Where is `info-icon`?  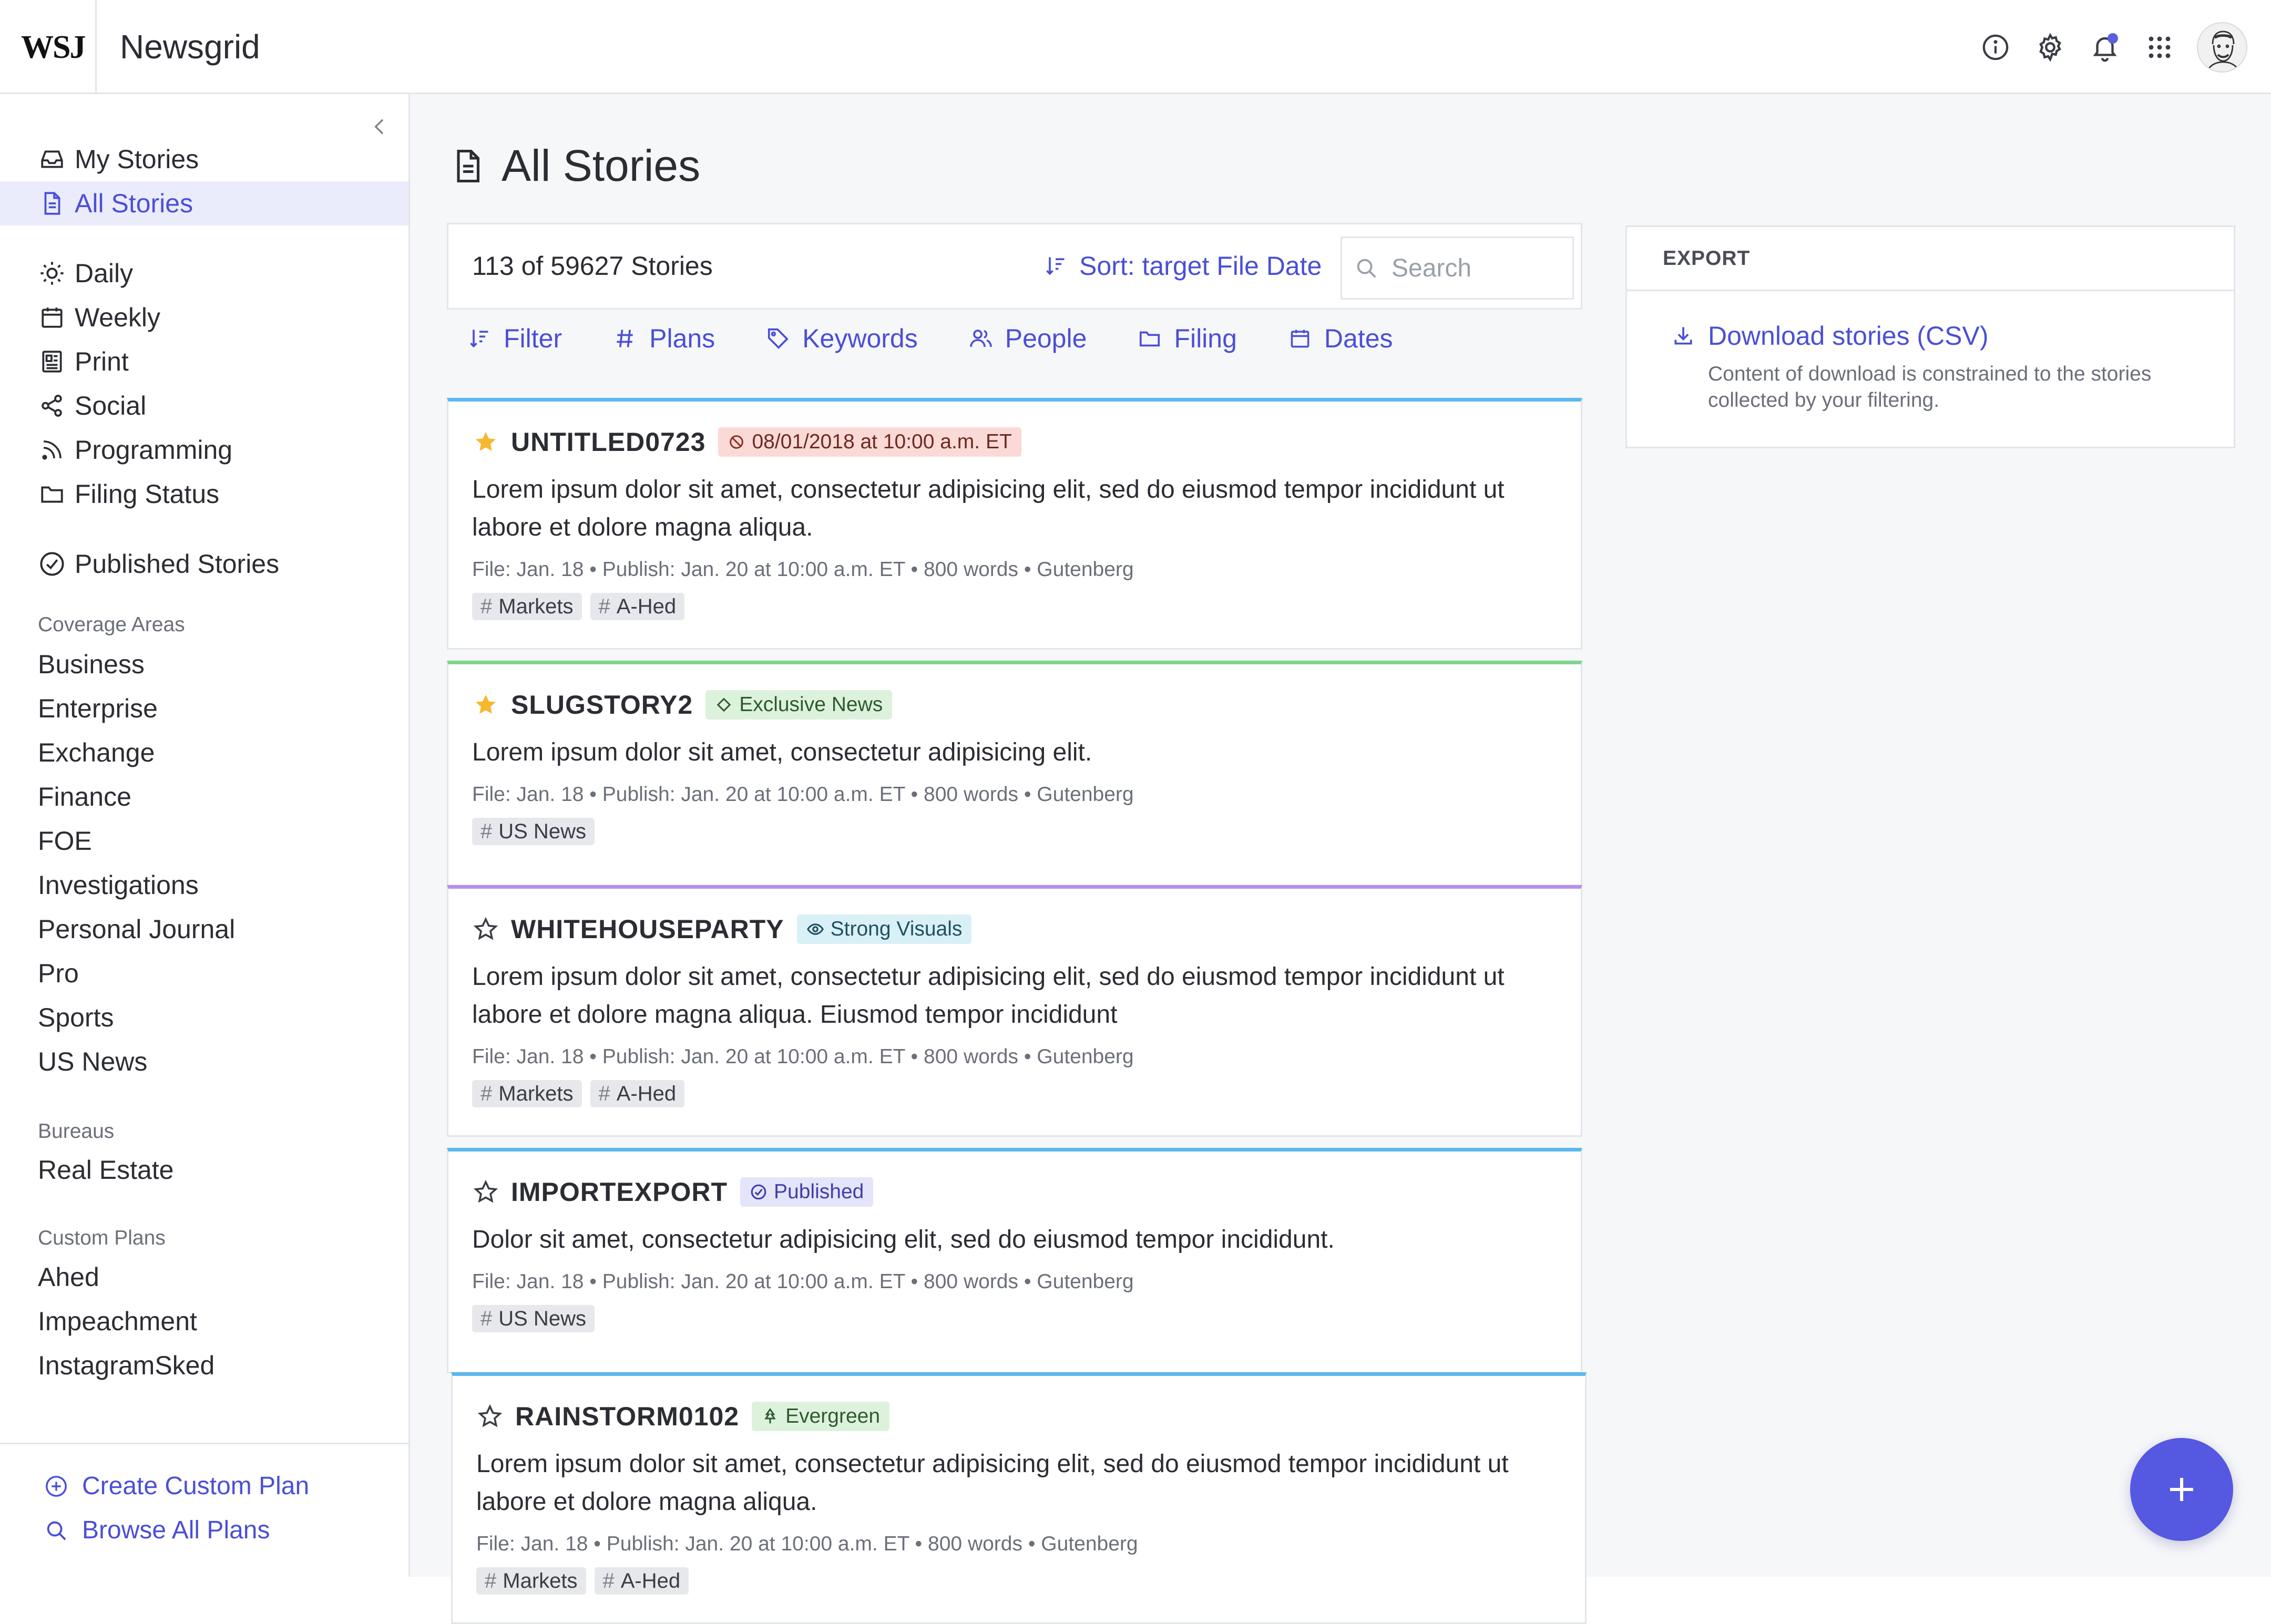
info-icon is located at coordinates (1995, 47).